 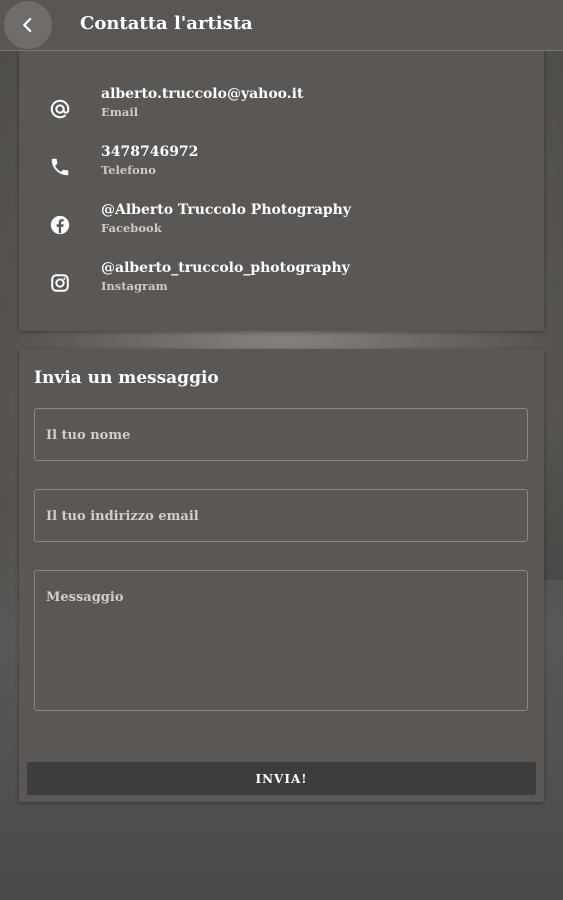 What do you see at coordinates (134, 286) in the screenshot?
I see `contact-instagram-label: Instagram` at bounding box center [134, 286].